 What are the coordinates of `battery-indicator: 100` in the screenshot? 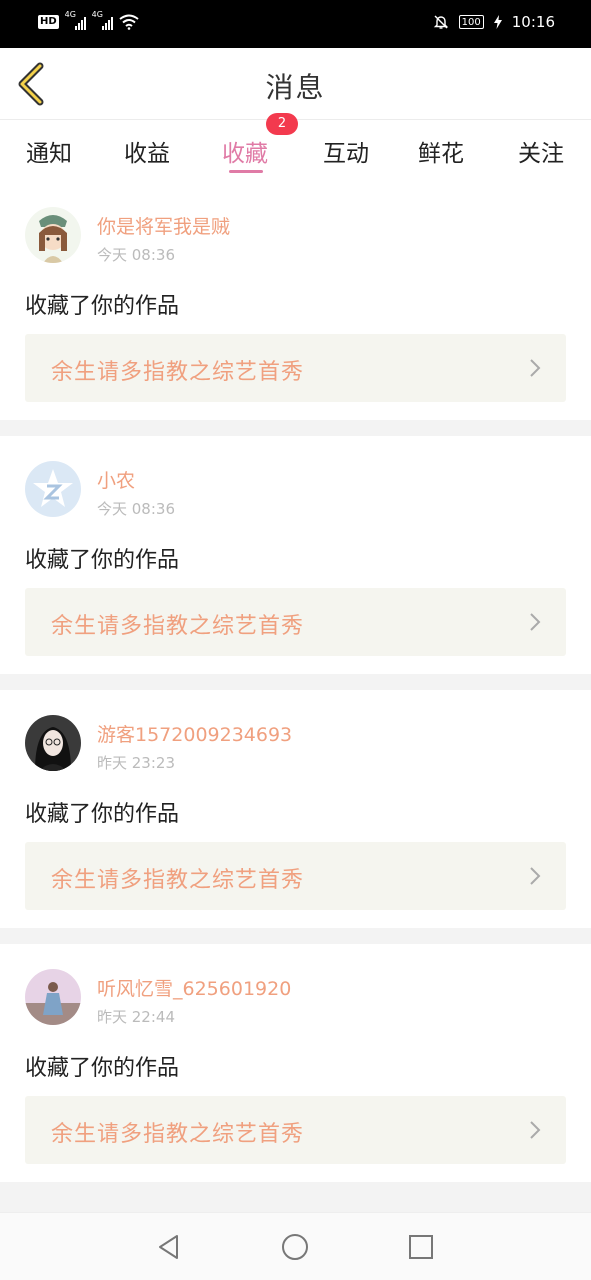 It's located at (471, 22).